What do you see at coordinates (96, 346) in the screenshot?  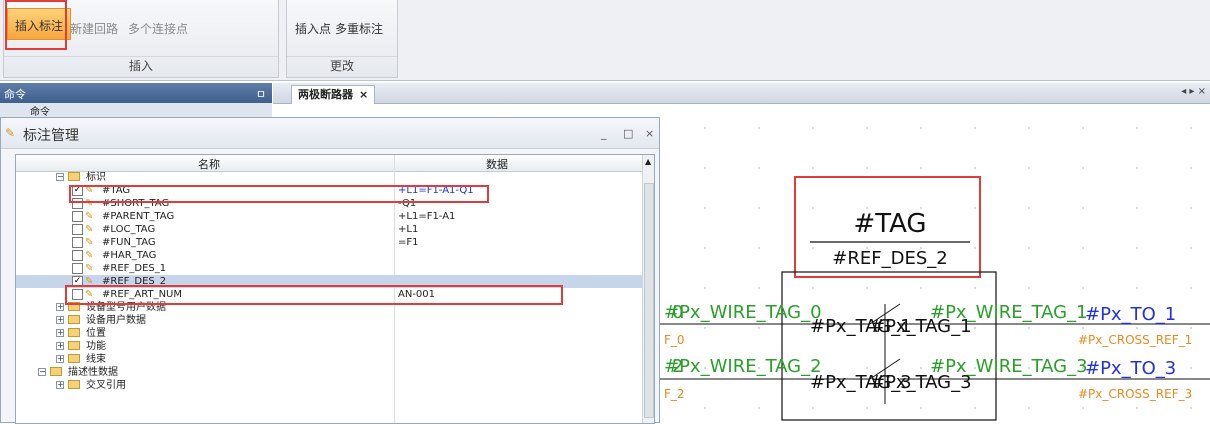 I see `row-name: 功能` at bounding box center [96, 346].